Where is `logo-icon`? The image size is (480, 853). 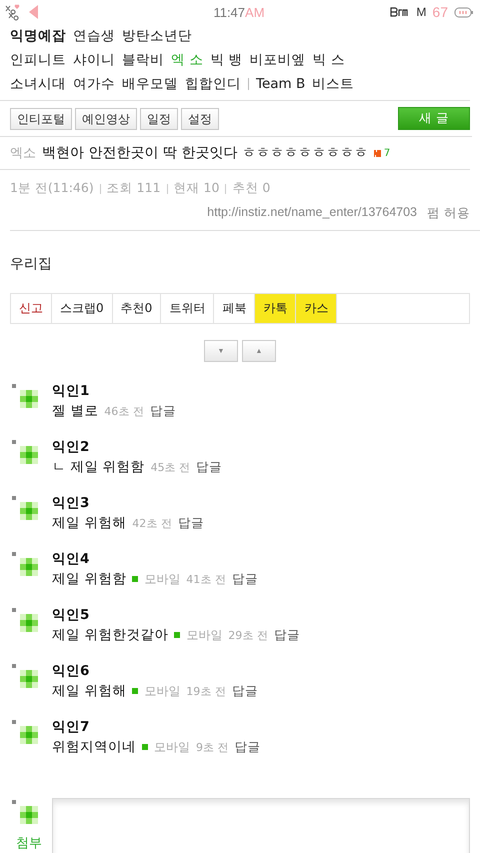
logo-icon is located at coordinates (13, 12).